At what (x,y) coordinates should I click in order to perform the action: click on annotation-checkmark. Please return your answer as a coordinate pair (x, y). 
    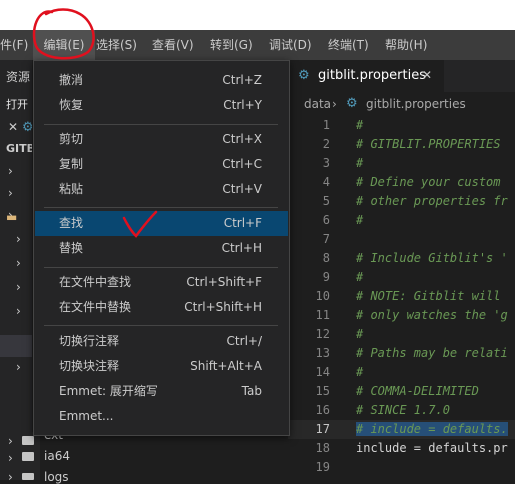
    Looking at the image, I should click on (140, 224).